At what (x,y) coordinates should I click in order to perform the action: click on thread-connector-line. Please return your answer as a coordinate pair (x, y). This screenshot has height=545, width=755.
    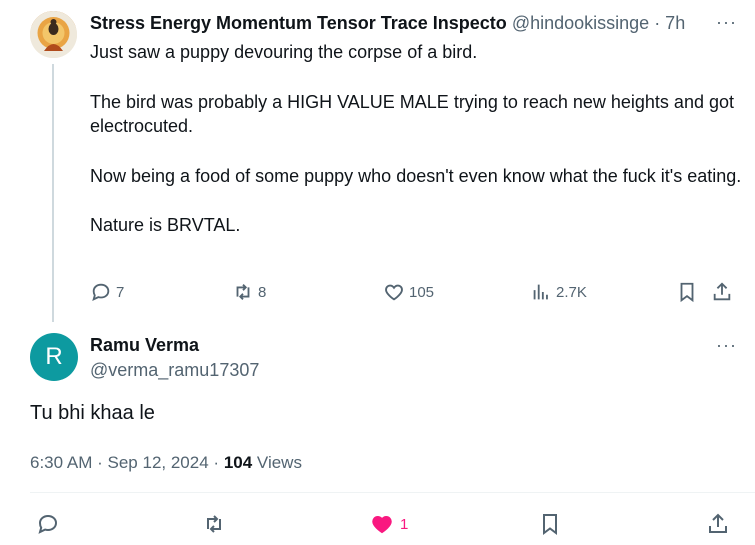
    Looking at the image, I should click on (53, 193).